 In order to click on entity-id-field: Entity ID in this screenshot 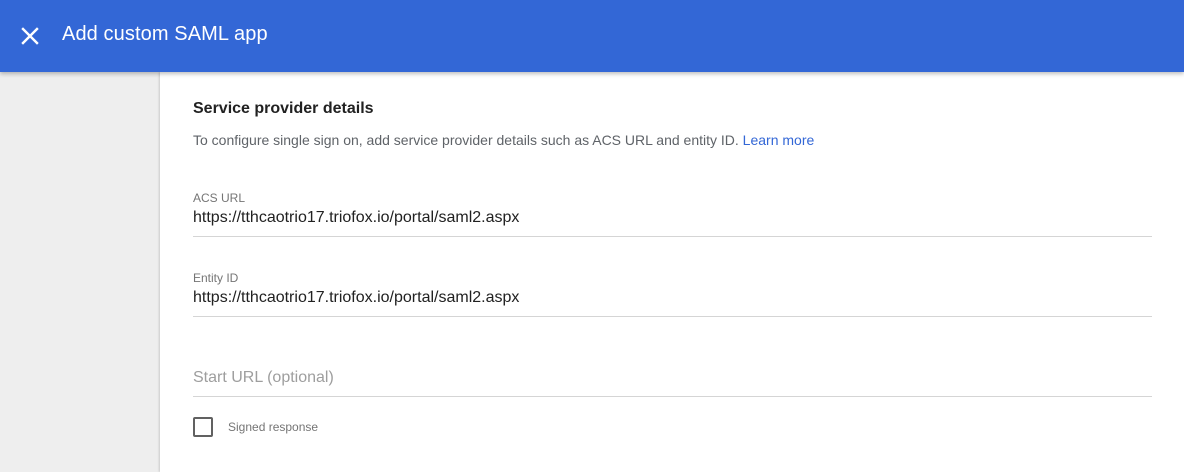, I will do `click(672, 293)`.